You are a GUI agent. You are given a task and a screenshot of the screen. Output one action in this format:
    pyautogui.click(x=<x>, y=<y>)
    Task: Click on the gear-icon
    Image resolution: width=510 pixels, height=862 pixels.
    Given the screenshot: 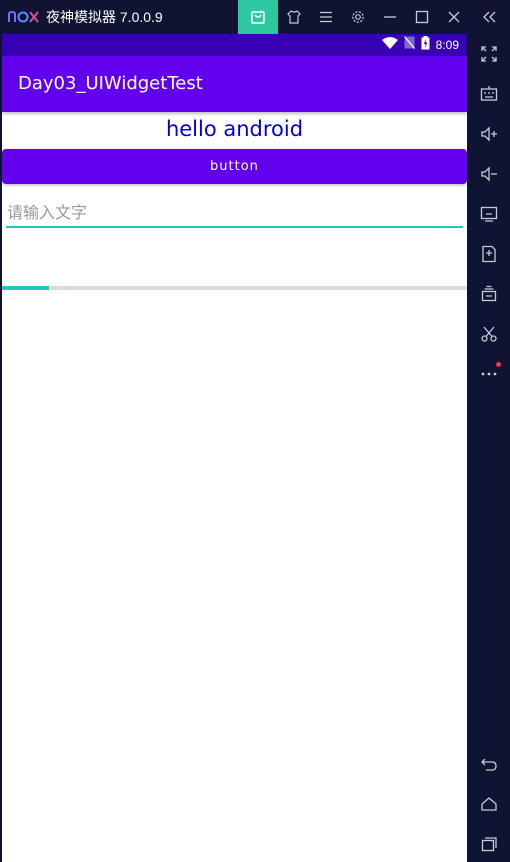 What is the action you would take?
    pyautogui.click(x=358, y=17)
    